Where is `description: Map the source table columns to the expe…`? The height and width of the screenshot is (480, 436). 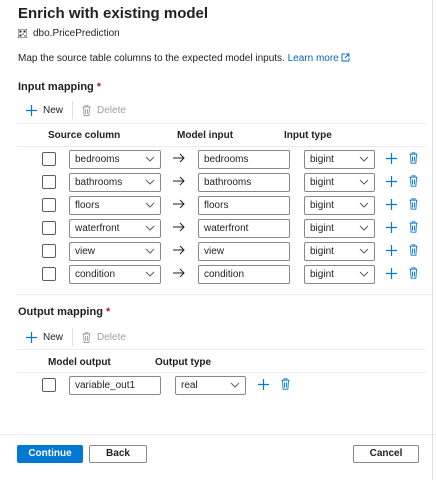 description: Map the source table columns to the expe… is located at coordinates (184, 58).